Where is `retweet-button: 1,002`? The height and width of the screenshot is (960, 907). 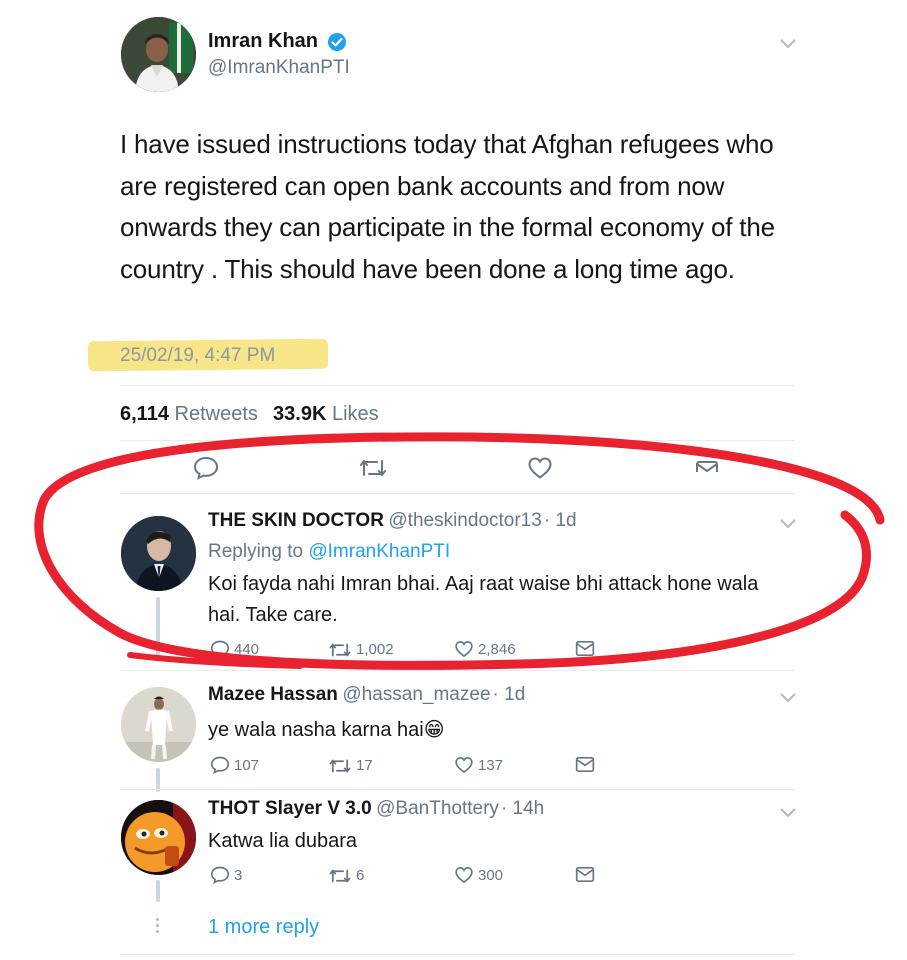
retweet-button: 1,002 is located at coordinates (361, 649).